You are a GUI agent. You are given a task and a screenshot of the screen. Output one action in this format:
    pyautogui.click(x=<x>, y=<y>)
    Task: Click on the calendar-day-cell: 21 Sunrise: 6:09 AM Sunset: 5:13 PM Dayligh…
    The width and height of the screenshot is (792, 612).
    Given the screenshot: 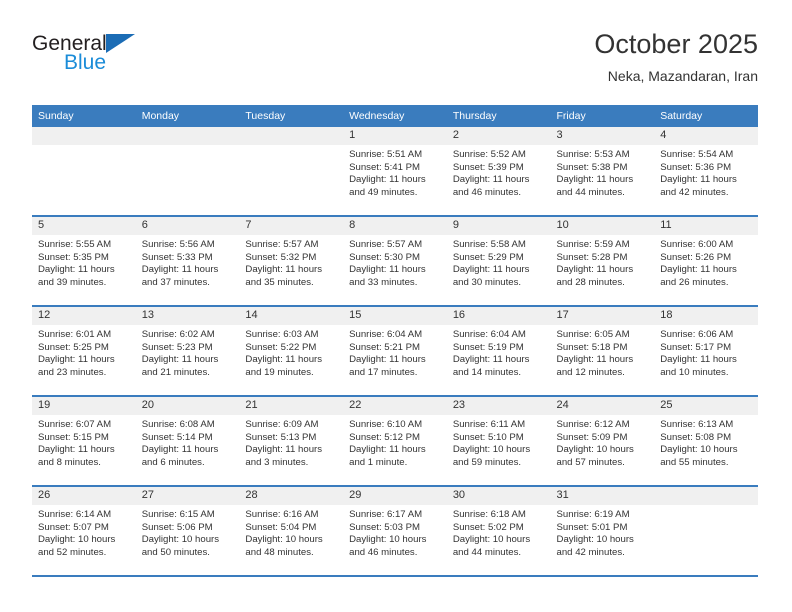 What is the action you would take?
    pyautogui.click(x=291, y=440)
    